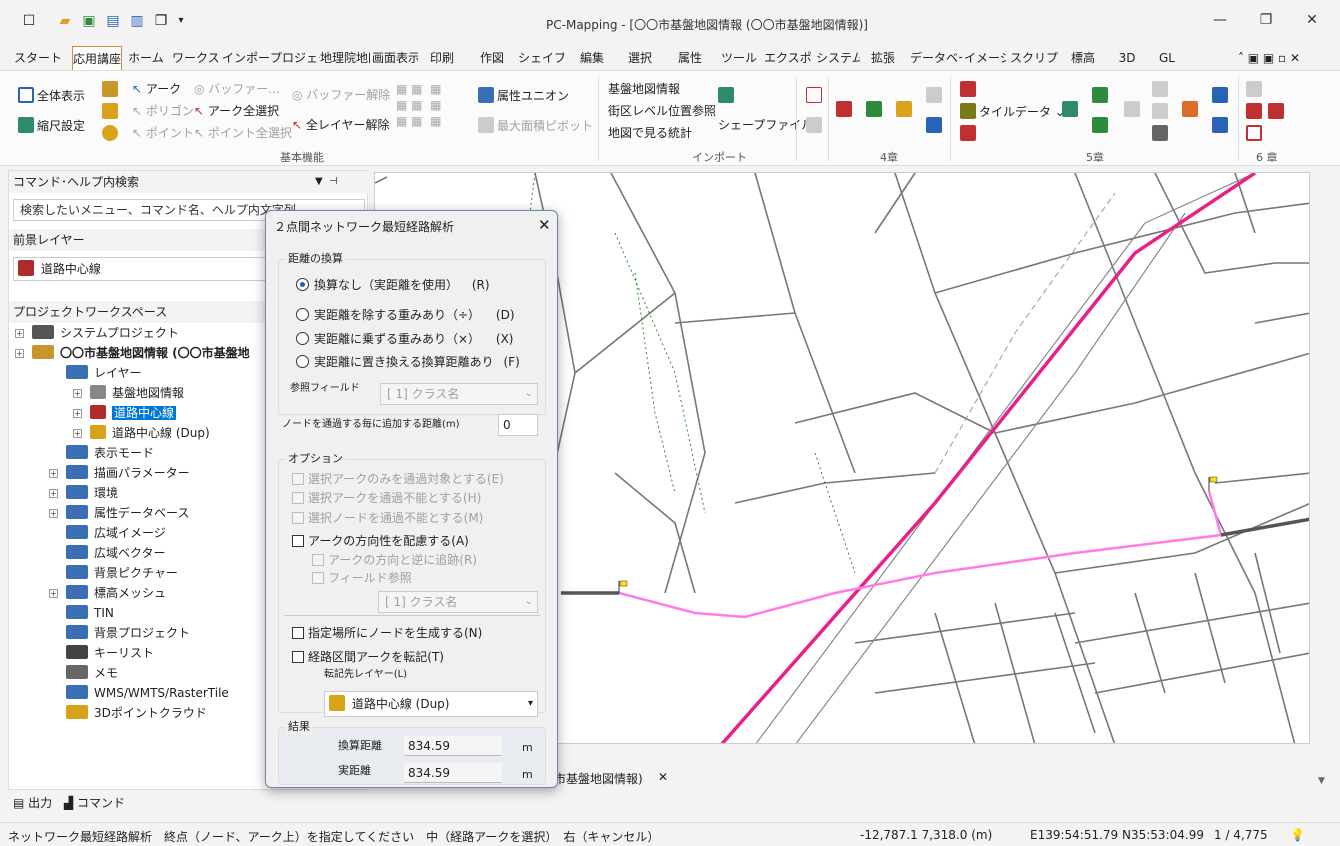 The image size is (1340, 846). Describe the element at coordinates (663, 777) in the screenshot. I see `close-tab-icon: ✕` at that location.